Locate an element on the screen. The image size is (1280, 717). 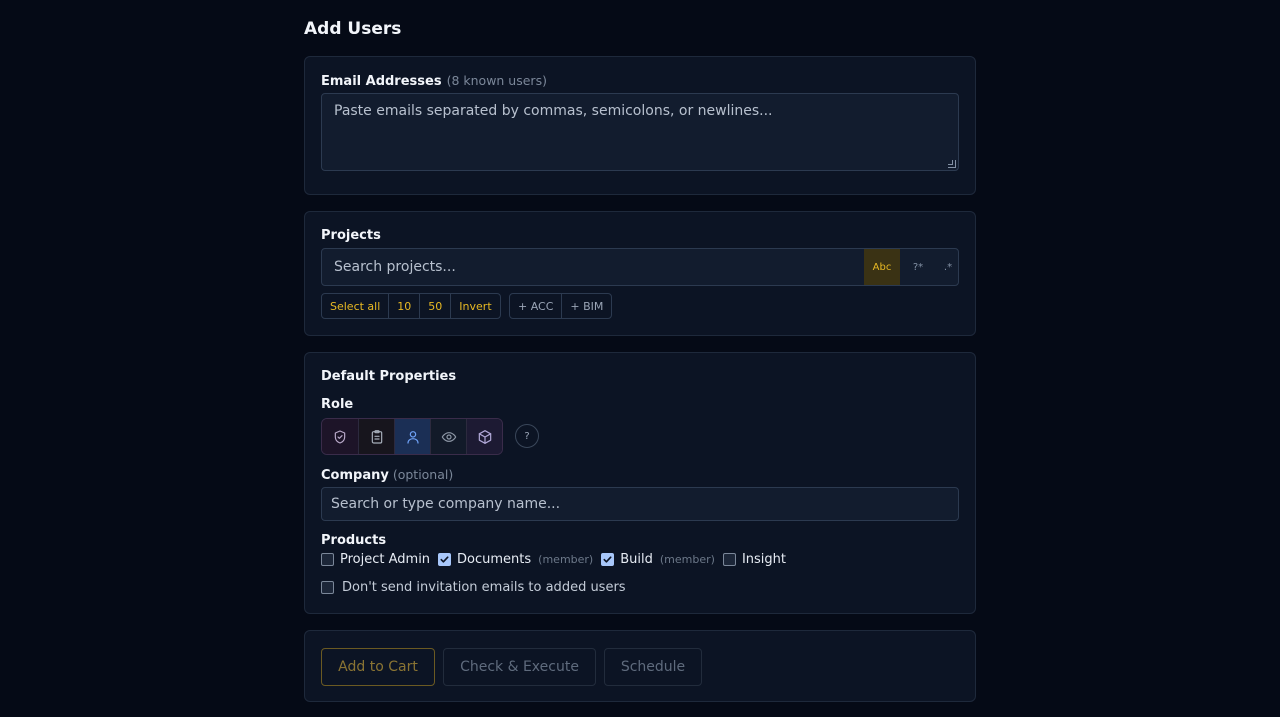
no-invitation-checkbox is located at coordinates (327, 587).